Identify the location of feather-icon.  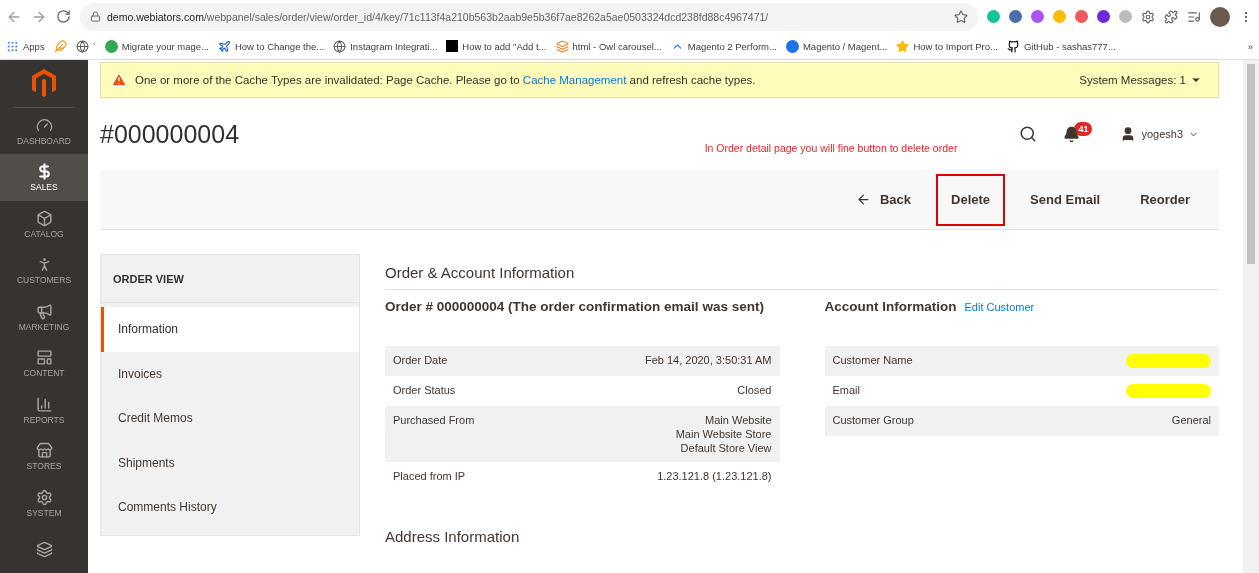
(60, 46).